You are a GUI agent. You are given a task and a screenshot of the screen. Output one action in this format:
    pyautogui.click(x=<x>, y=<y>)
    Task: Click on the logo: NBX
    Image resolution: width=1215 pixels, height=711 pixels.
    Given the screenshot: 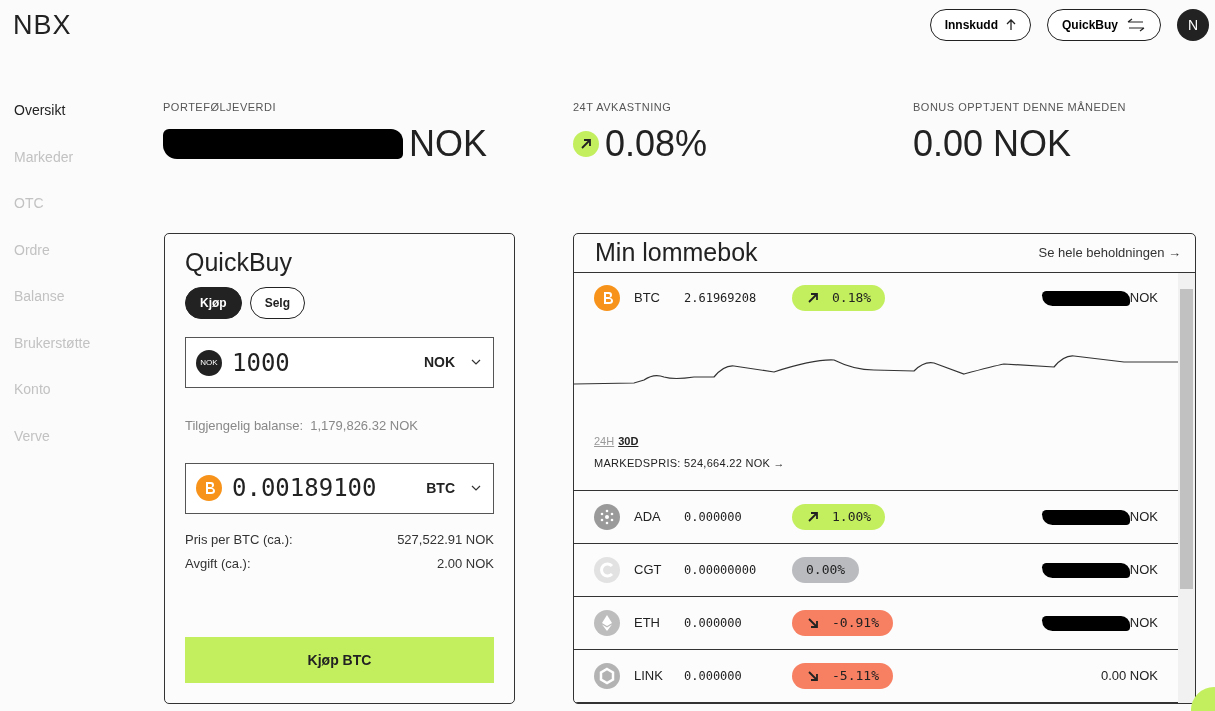 What is the action you would take?
    pyautogui.click(x=42, y=25)
    